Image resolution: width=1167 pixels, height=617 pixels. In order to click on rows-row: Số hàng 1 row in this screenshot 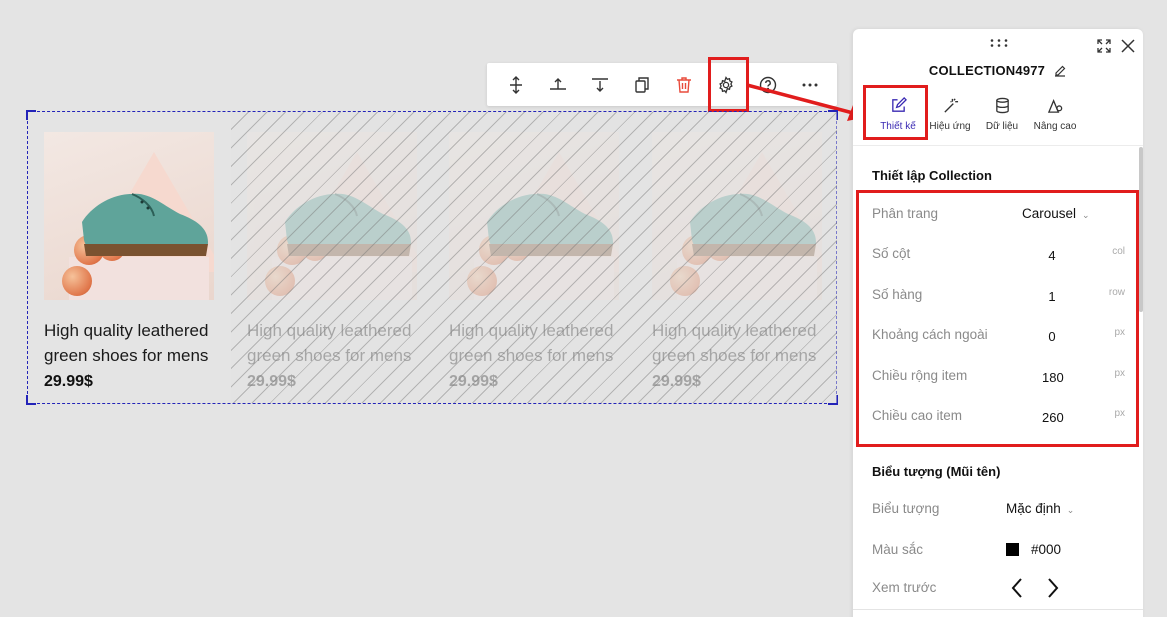, I will do `click(999, 296)`.